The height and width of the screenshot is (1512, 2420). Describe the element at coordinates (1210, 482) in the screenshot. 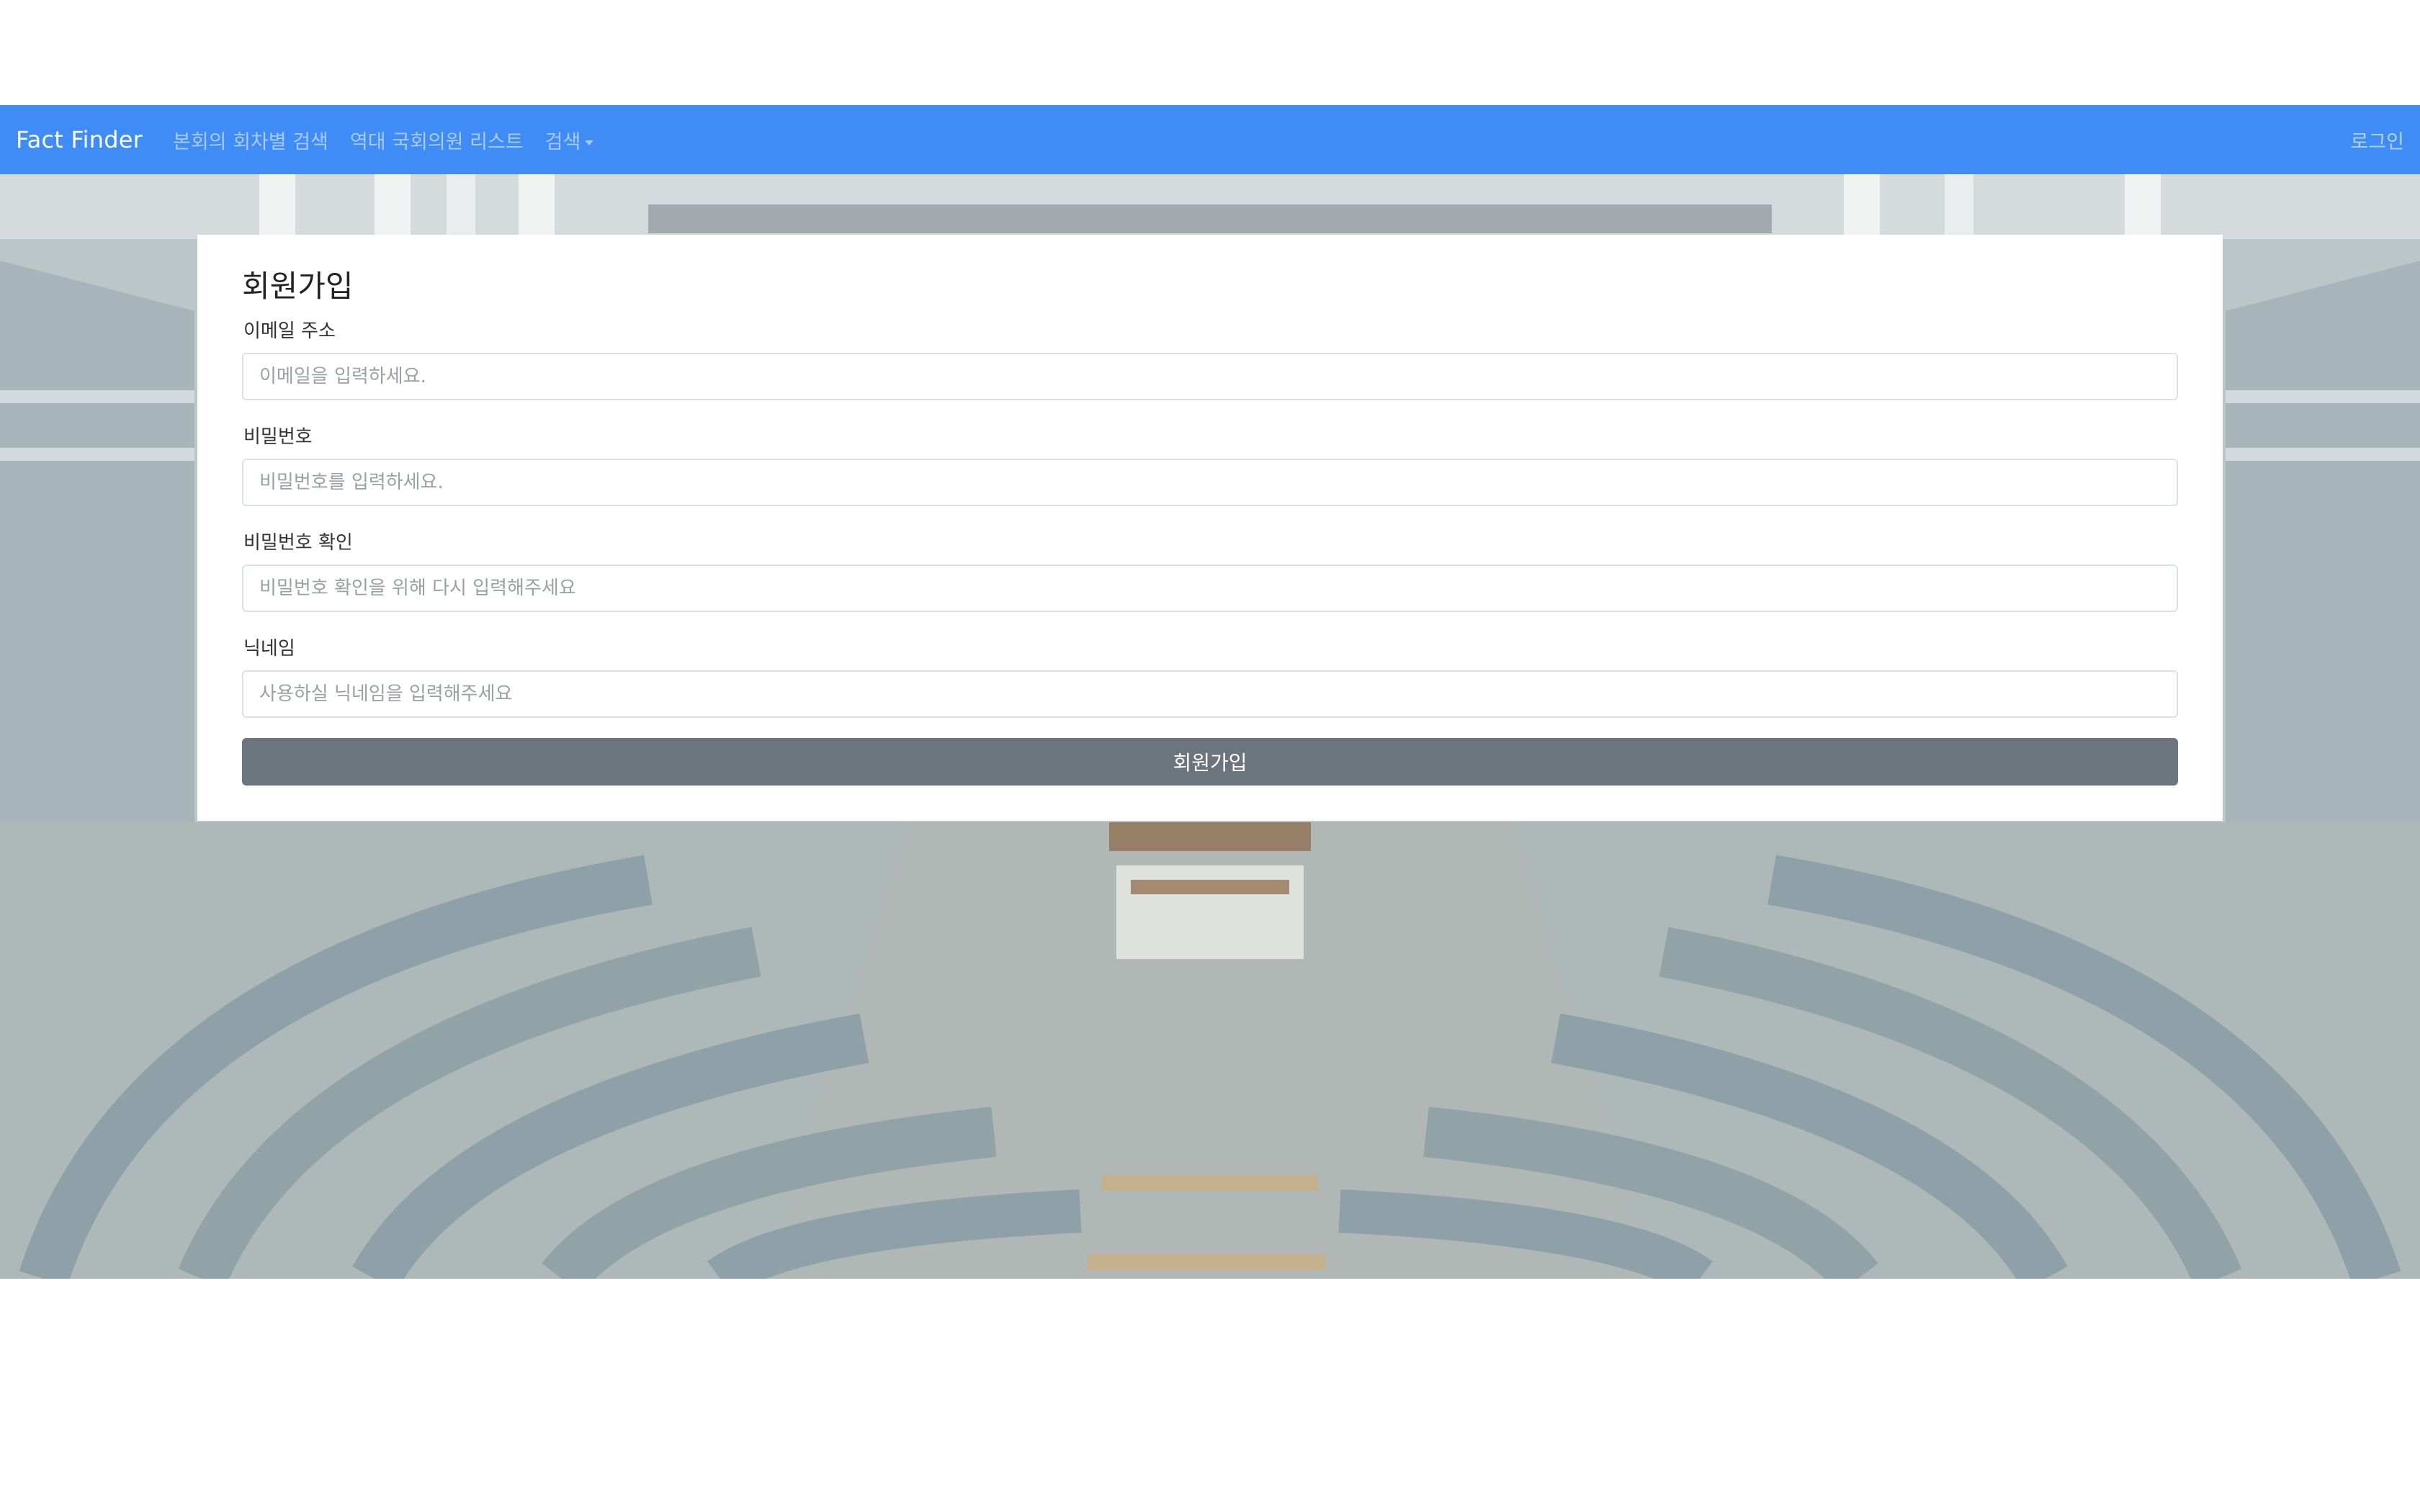

I see `password-field` at that location.